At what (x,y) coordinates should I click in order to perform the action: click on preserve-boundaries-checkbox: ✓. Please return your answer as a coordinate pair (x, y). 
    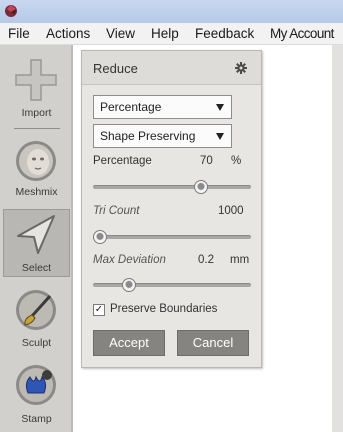
    Looking at the image, I should click on (99, 310).